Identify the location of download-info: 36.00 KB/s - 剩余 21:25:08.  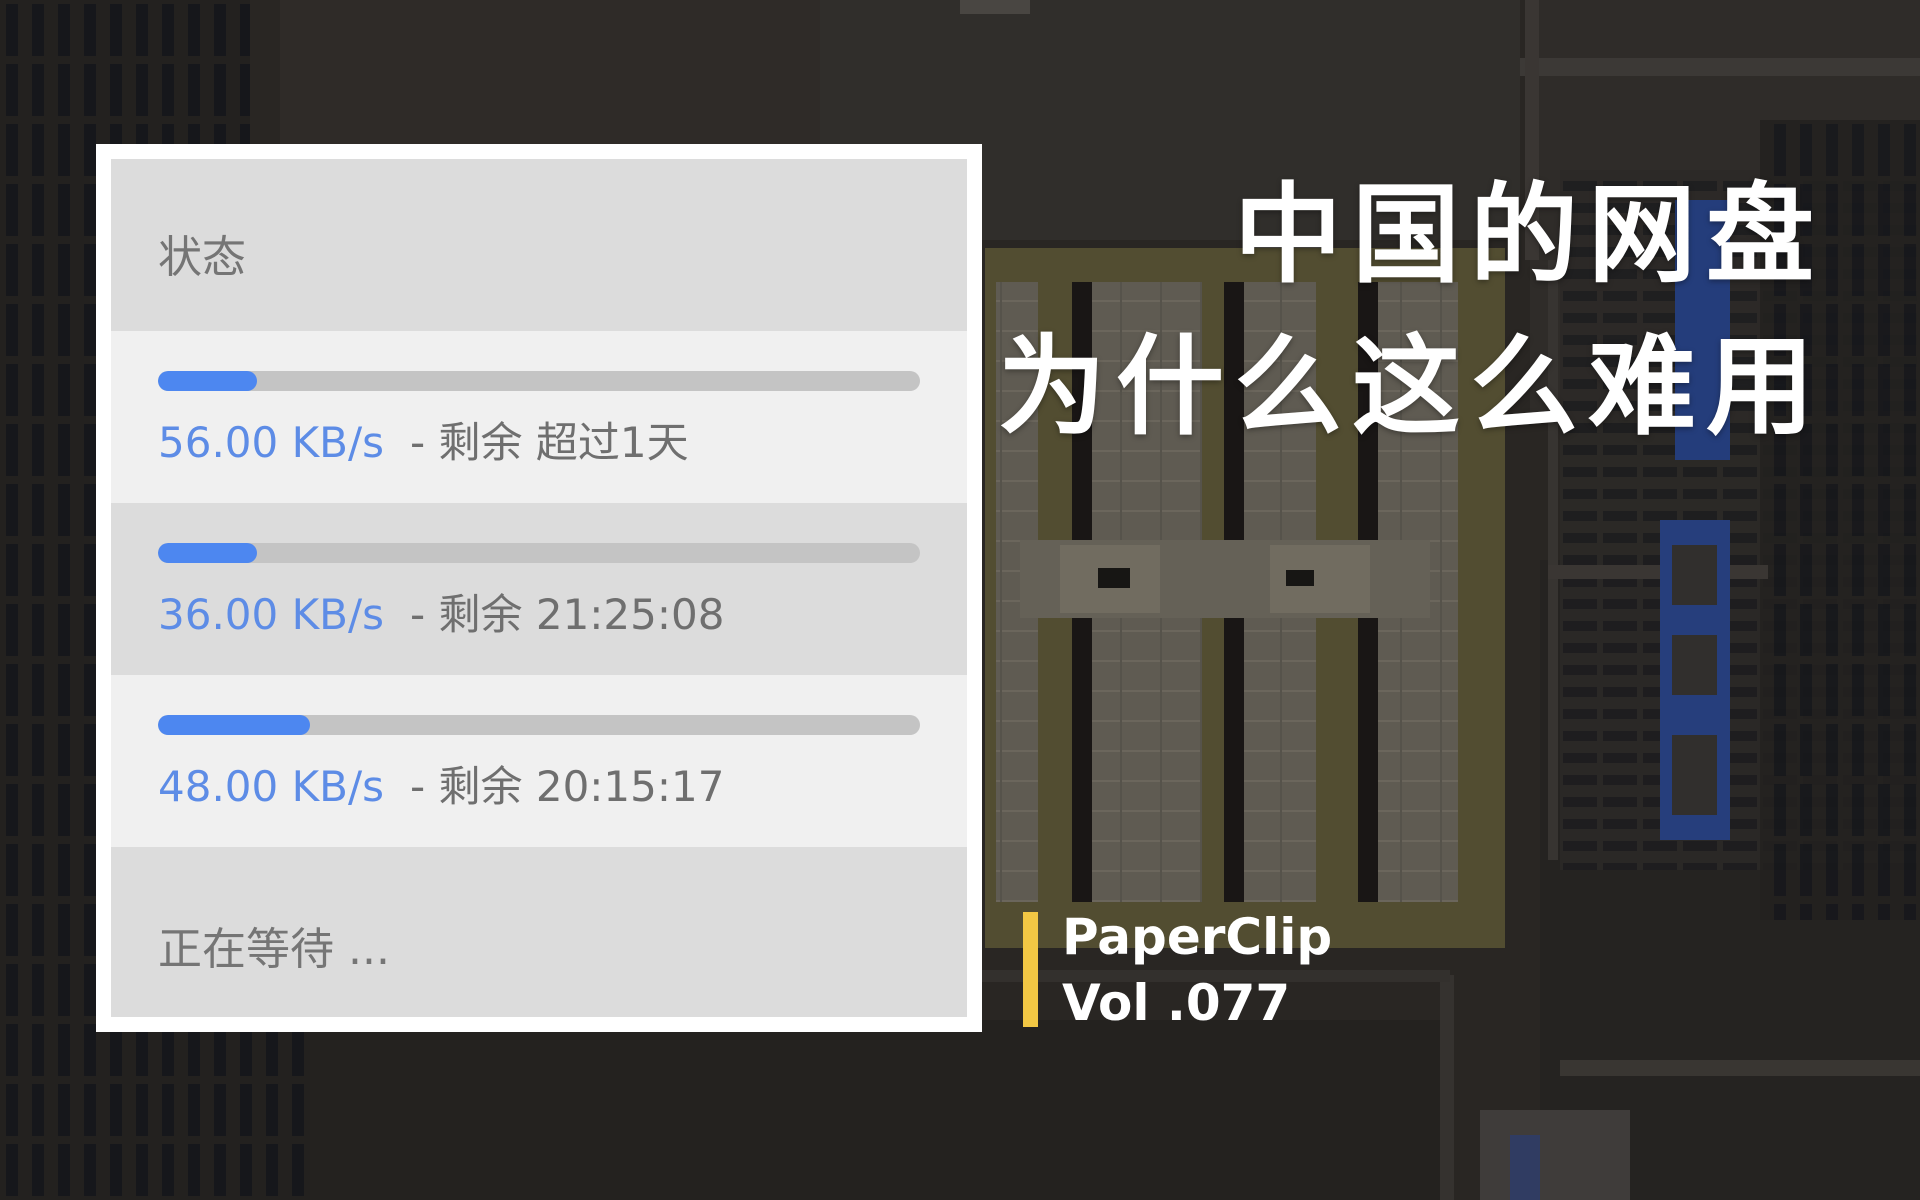
(441, 611).